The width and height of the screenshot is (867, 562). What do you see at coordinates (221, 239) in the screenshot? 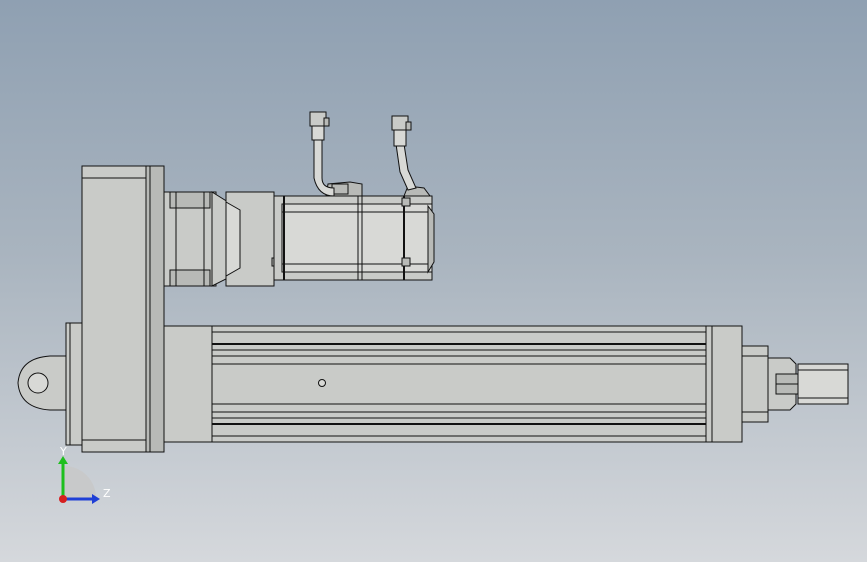
I see `coupling` at bounding box center [221, 239].